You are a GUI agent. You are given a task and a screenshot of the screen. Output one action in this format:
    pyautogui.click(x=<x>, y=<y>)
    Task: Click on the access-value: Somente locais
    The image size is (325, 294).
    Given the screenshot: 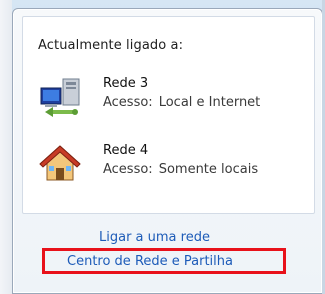 What is the action you would take?
    pyautogui.click(x=208, y=169)
    